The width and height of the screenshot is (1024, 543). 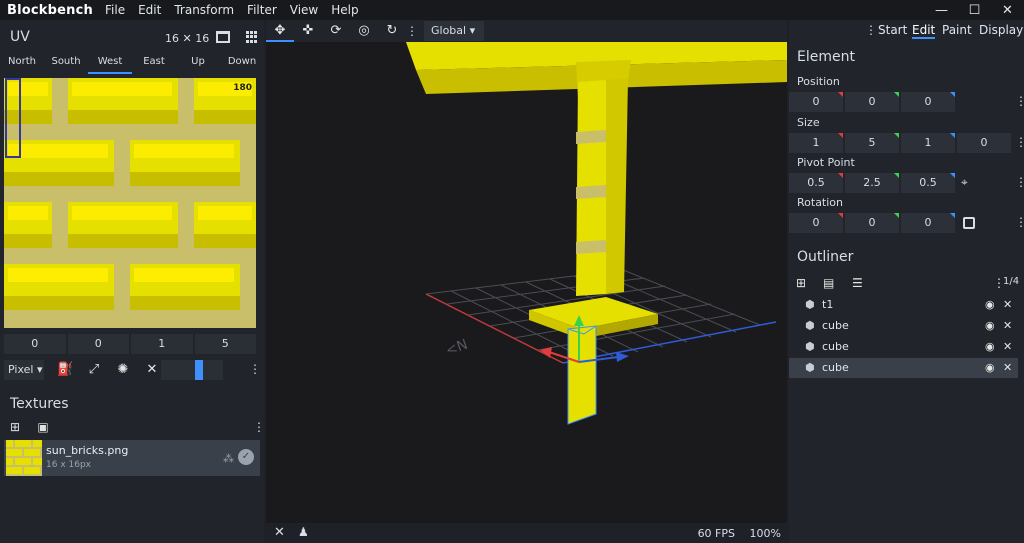 What do you see at coordinates (1019, 101) in the screenshot?
I see `position-more-icon: ⋮` at bounding box center [1019, 101].